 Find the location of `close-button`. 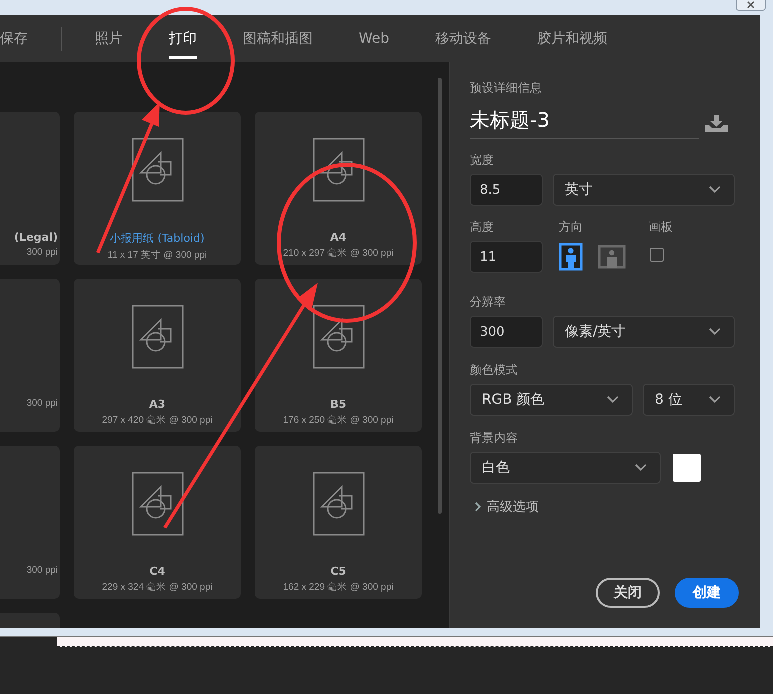

close-button is located at coordinates (751, 5).